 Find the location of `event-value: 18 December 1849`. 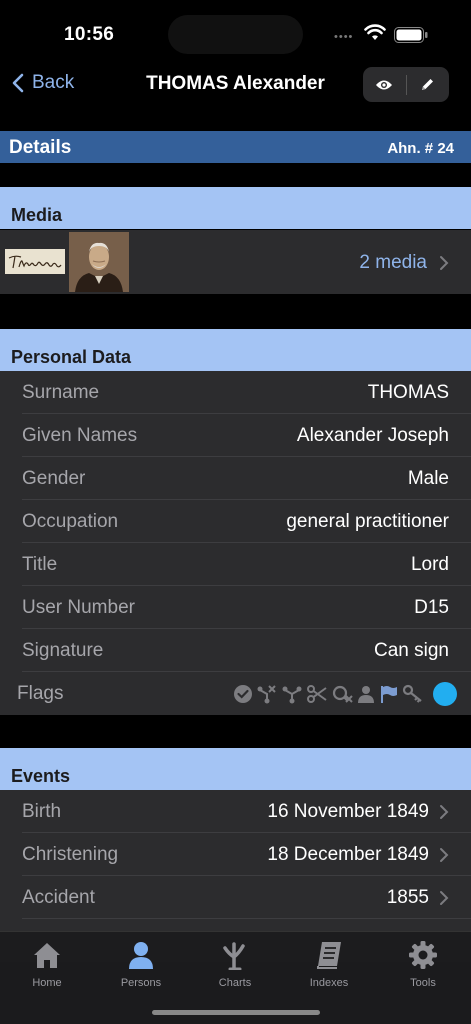

event-value: 18 December 1849 is located at coordinates (348, 854).